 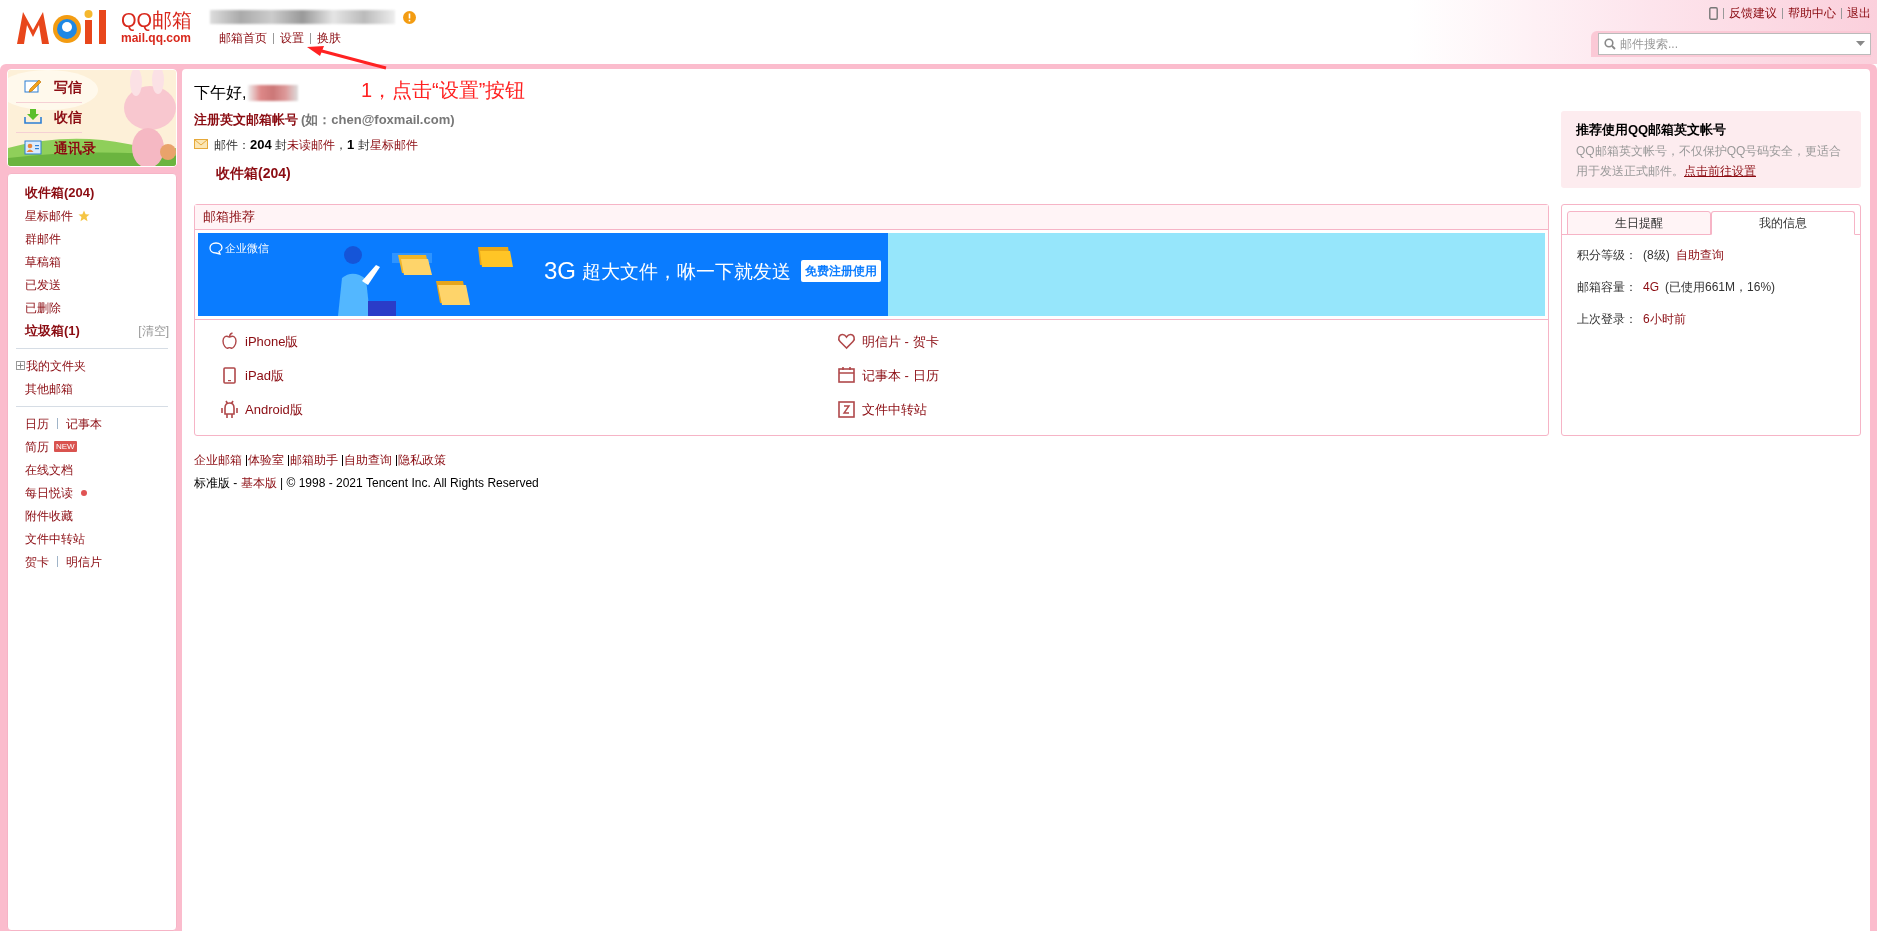 I want to click on sidebar-action: 收信, so click(x=49, y=118).